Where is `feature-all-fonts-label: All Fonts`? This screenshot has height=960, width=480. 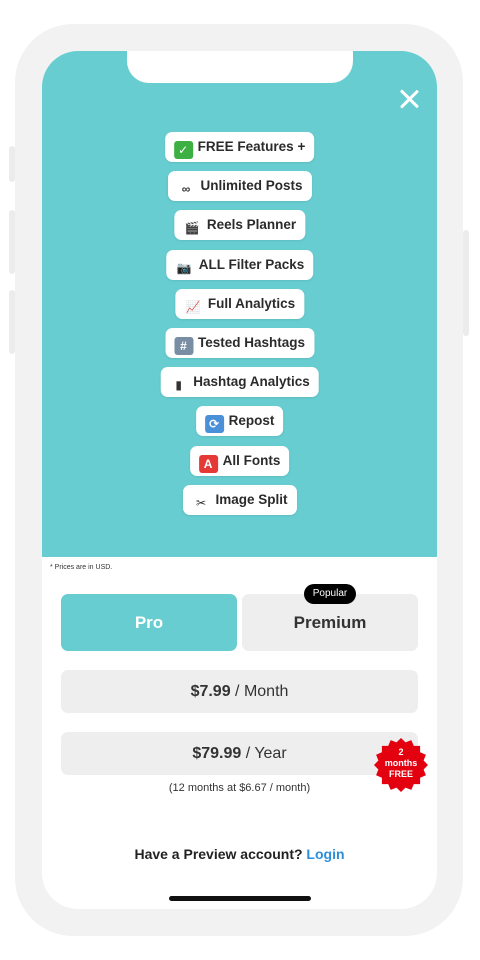
feature-all-fonts-label: All Fonts is located at coordinates (251, 460).